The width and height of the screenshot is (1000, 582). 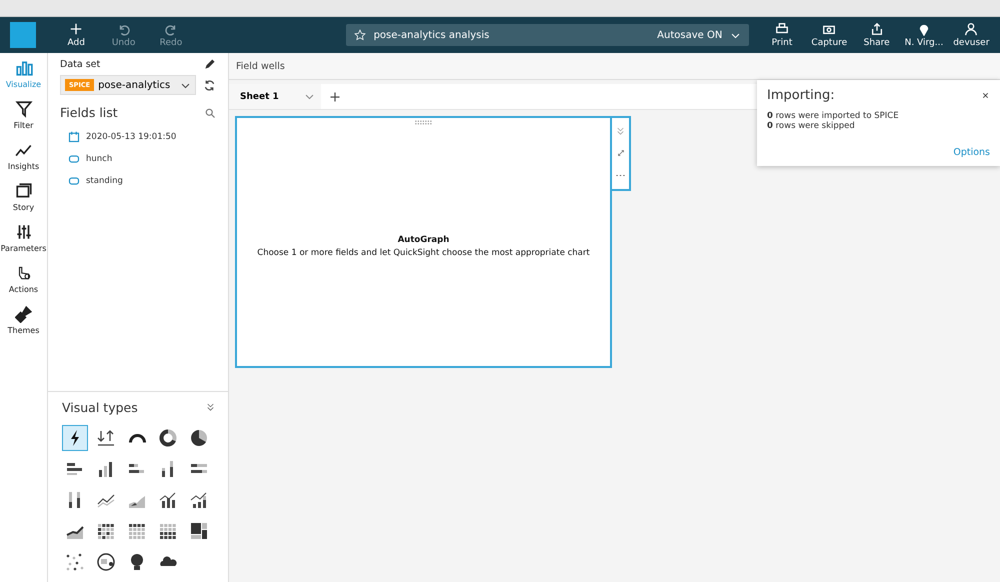 What do you see at coordinates (781, 29) in the screenshot?
I see `printer-icon` at bounding box center [781, 29].